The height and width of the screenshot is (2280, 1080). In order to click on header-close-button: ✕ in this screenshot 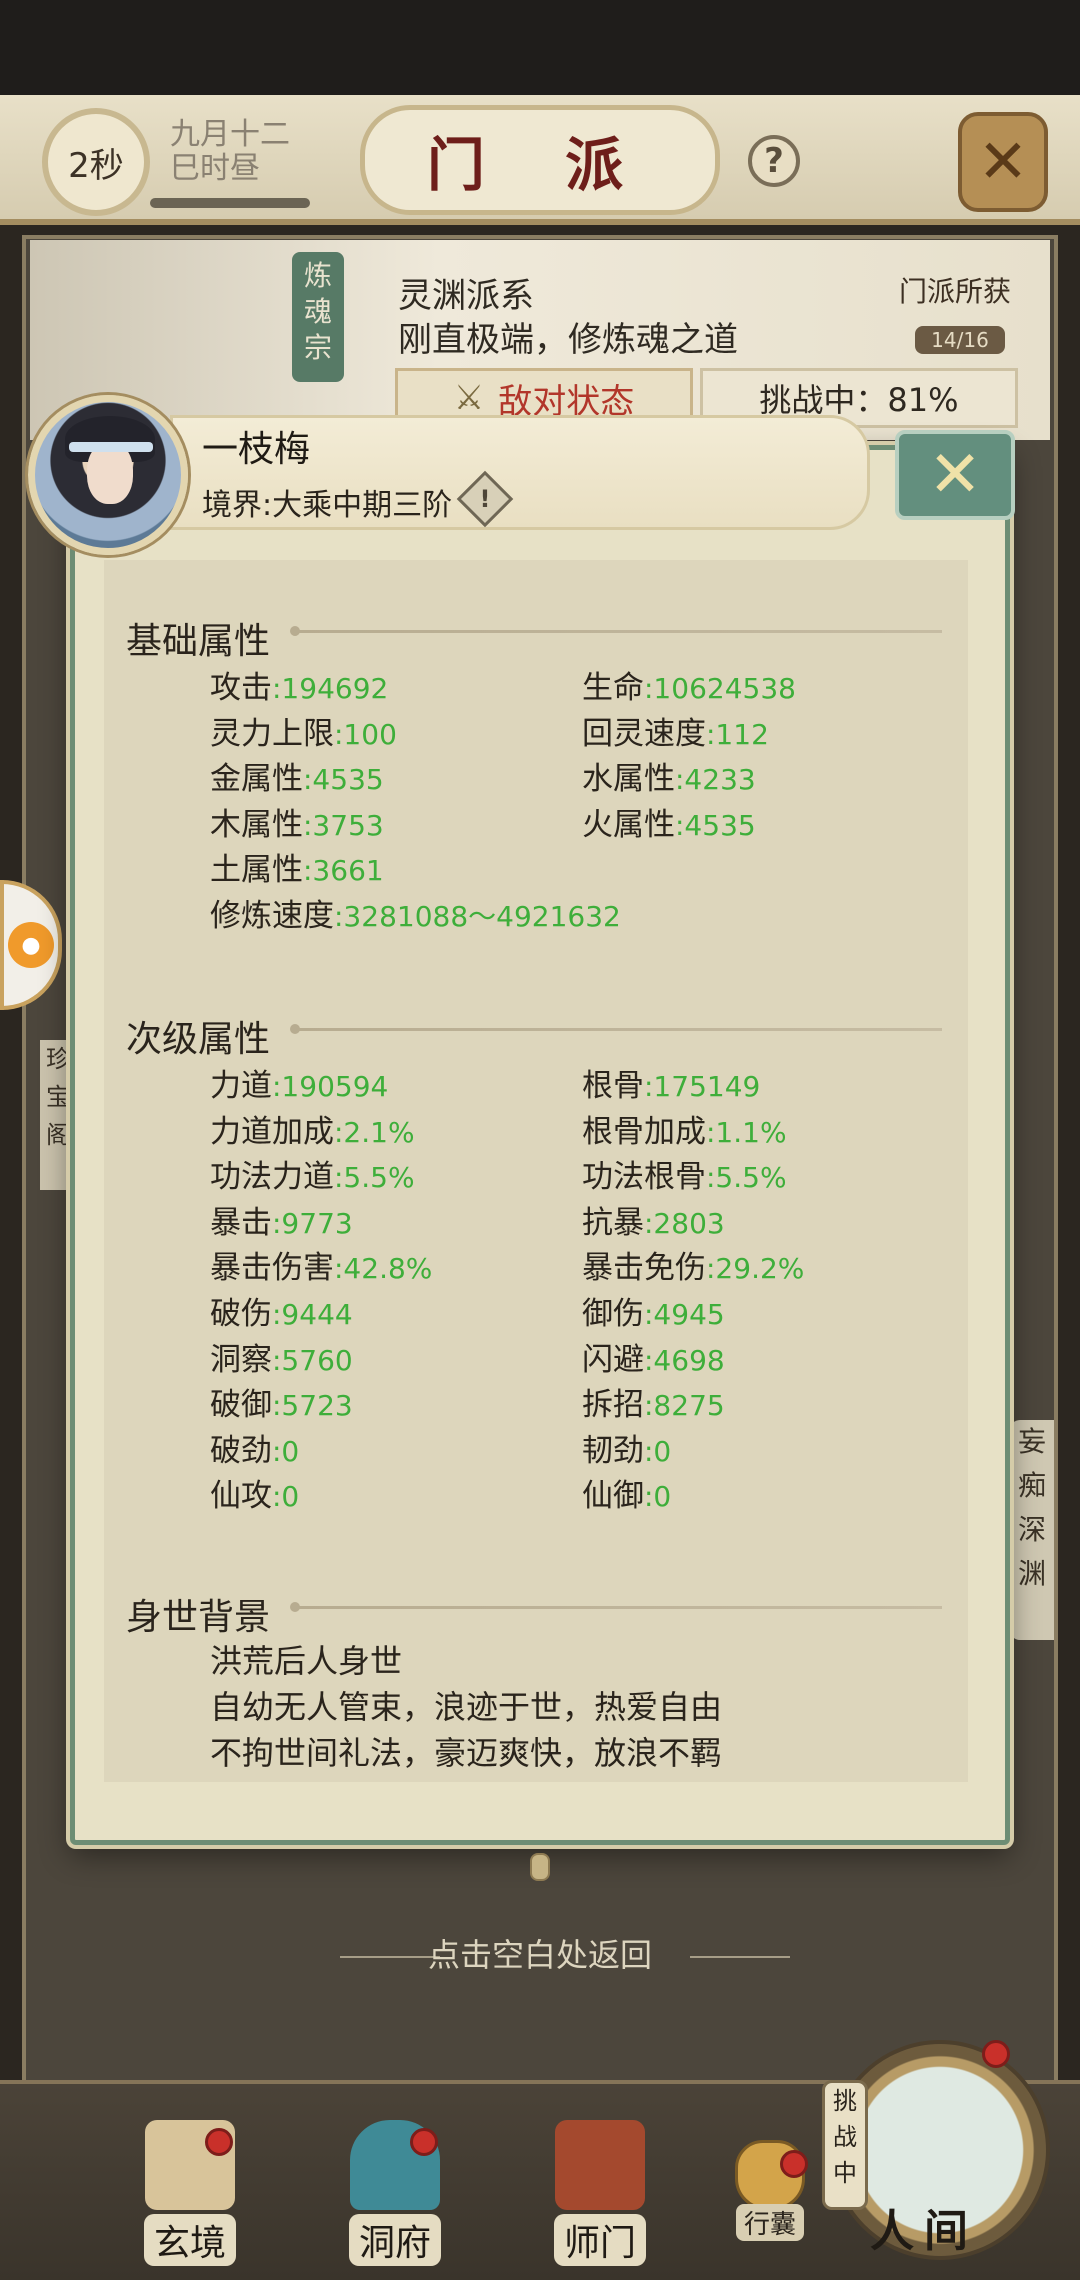, I will do `click(1003, 162)`.